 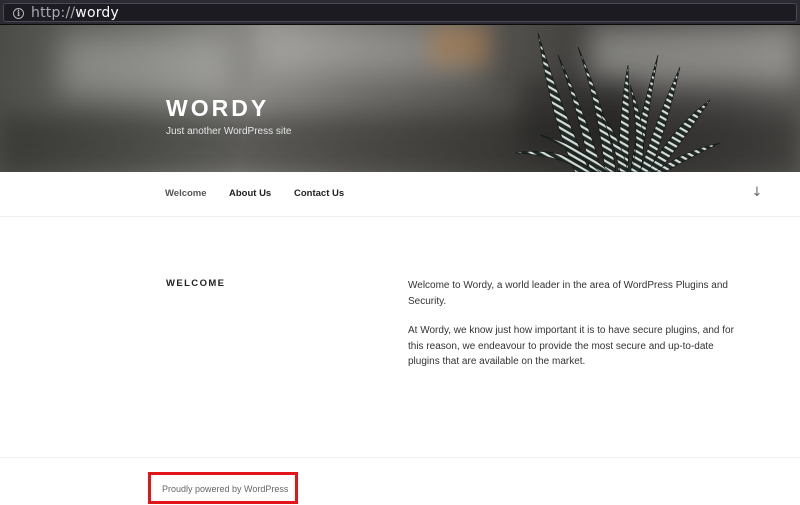 I want to click on address-bar: i http://wordy, so click(x=400, y=12).